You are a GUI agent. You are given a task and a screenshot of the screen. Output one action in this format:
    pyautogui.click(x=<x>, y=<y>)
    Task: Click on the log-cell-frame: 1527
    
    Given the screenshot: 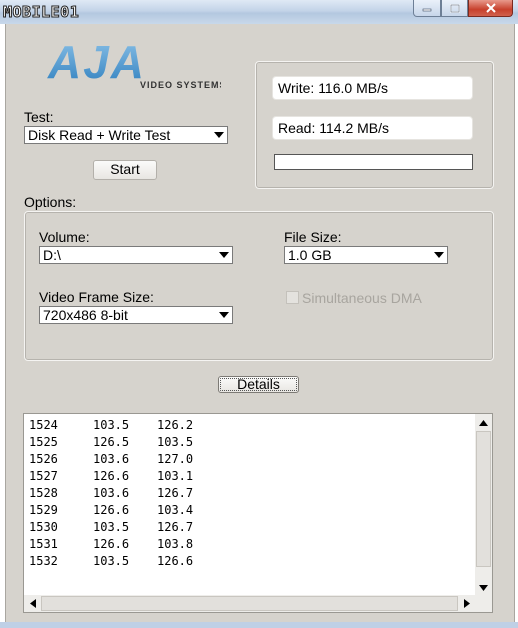 What is the action you would take?
    pyautogui.click(x=43, y=476)
    